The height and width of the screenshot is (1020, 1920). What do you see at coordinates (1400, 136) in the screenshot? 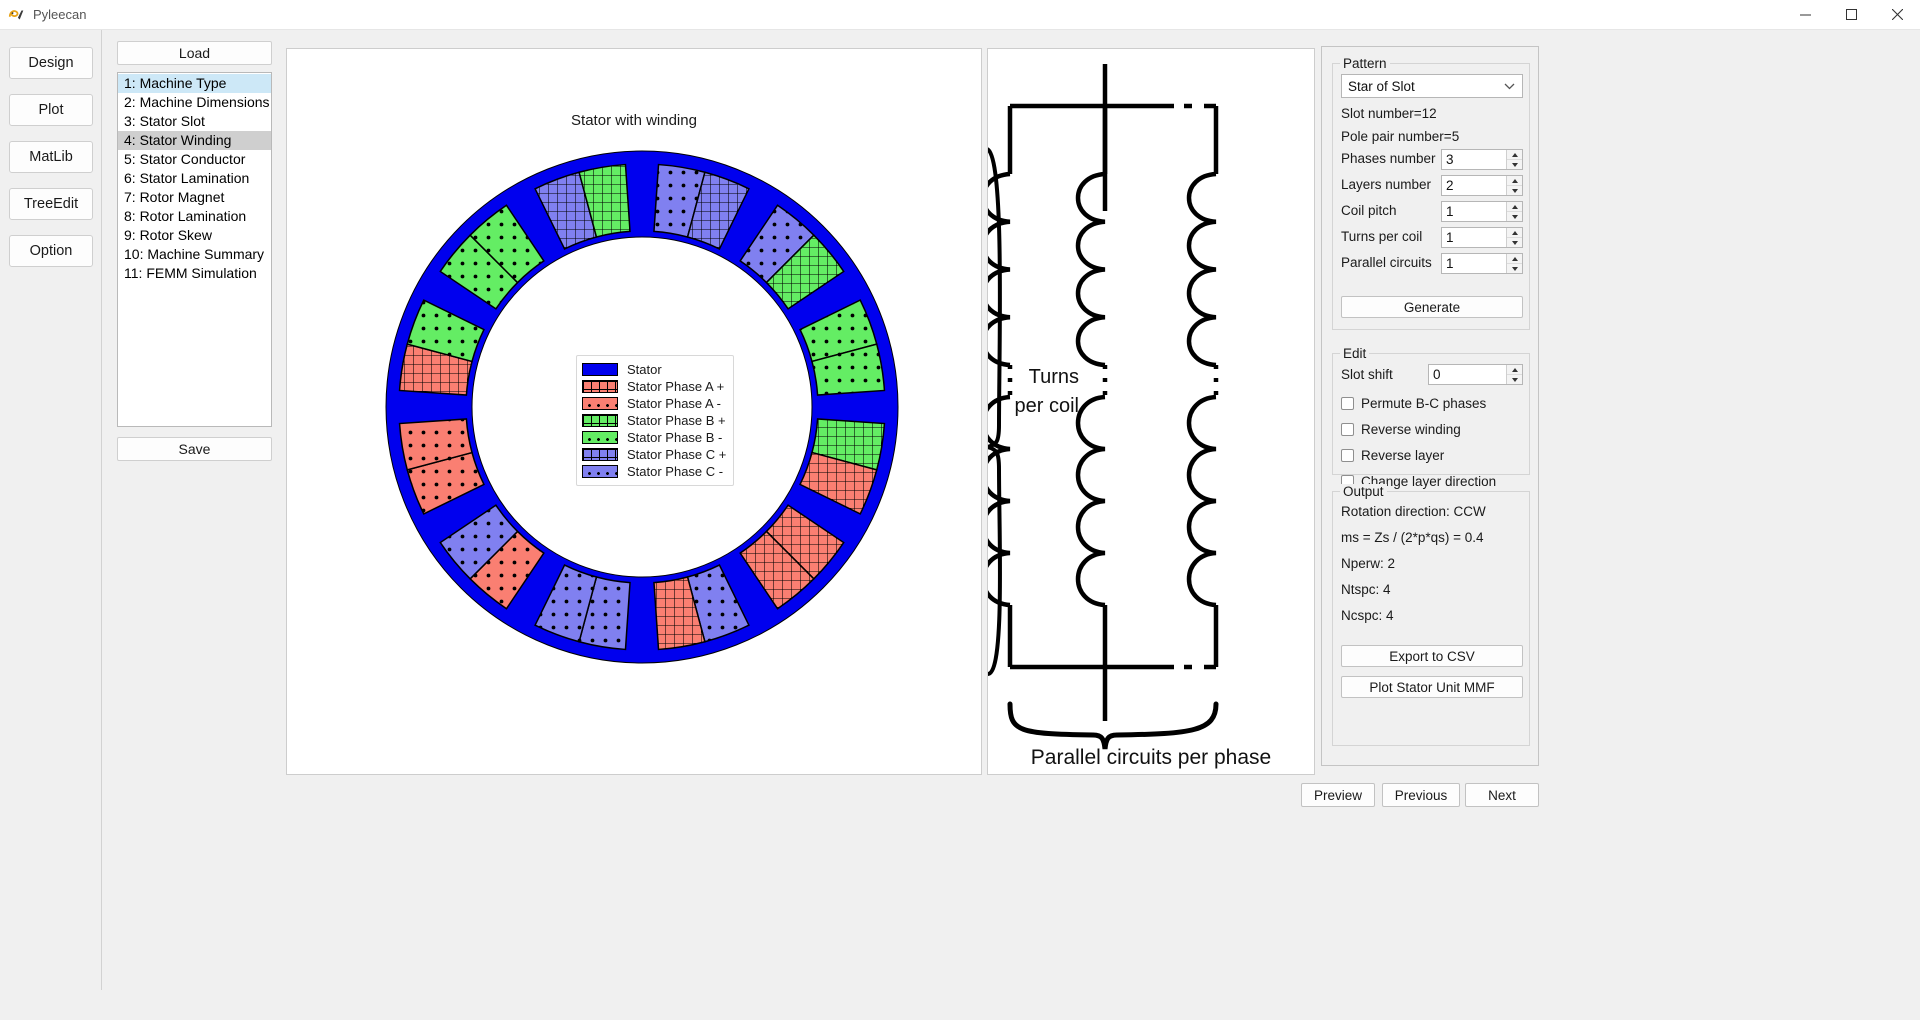
I see `pole-pair-number-text: Pole pair number=5` at bounding box center [1400, 136].